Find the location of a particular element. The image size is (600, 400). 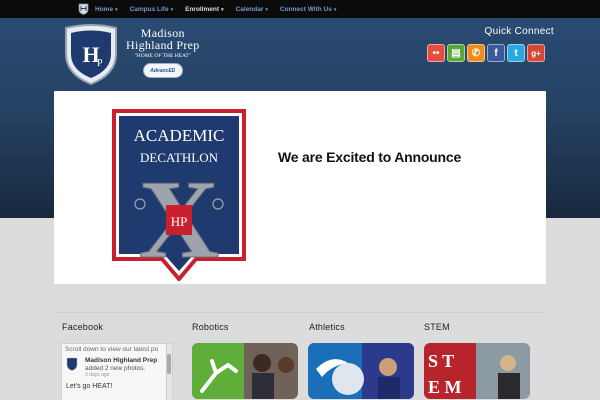

flickr-icon: •• is located at coordinates (436, 53).